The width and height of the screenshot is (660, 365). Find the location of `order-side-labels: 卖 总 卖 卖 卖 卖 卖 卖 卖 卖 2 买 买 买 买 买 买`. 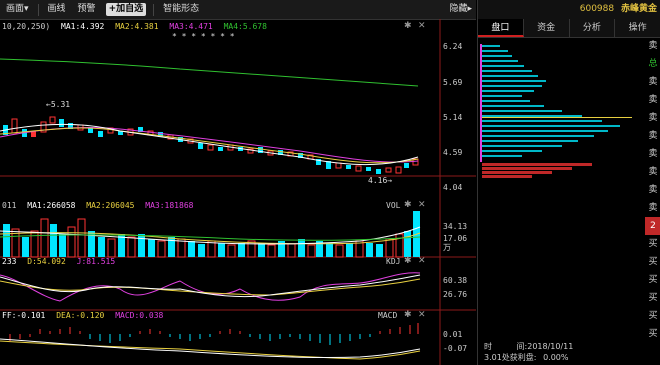

order-side-labels: 卖 总 卖 卖 卖 卖 卖 卖 卖 卖 2 买 买 买 买 买 买 is located at coordinates (652, 197).